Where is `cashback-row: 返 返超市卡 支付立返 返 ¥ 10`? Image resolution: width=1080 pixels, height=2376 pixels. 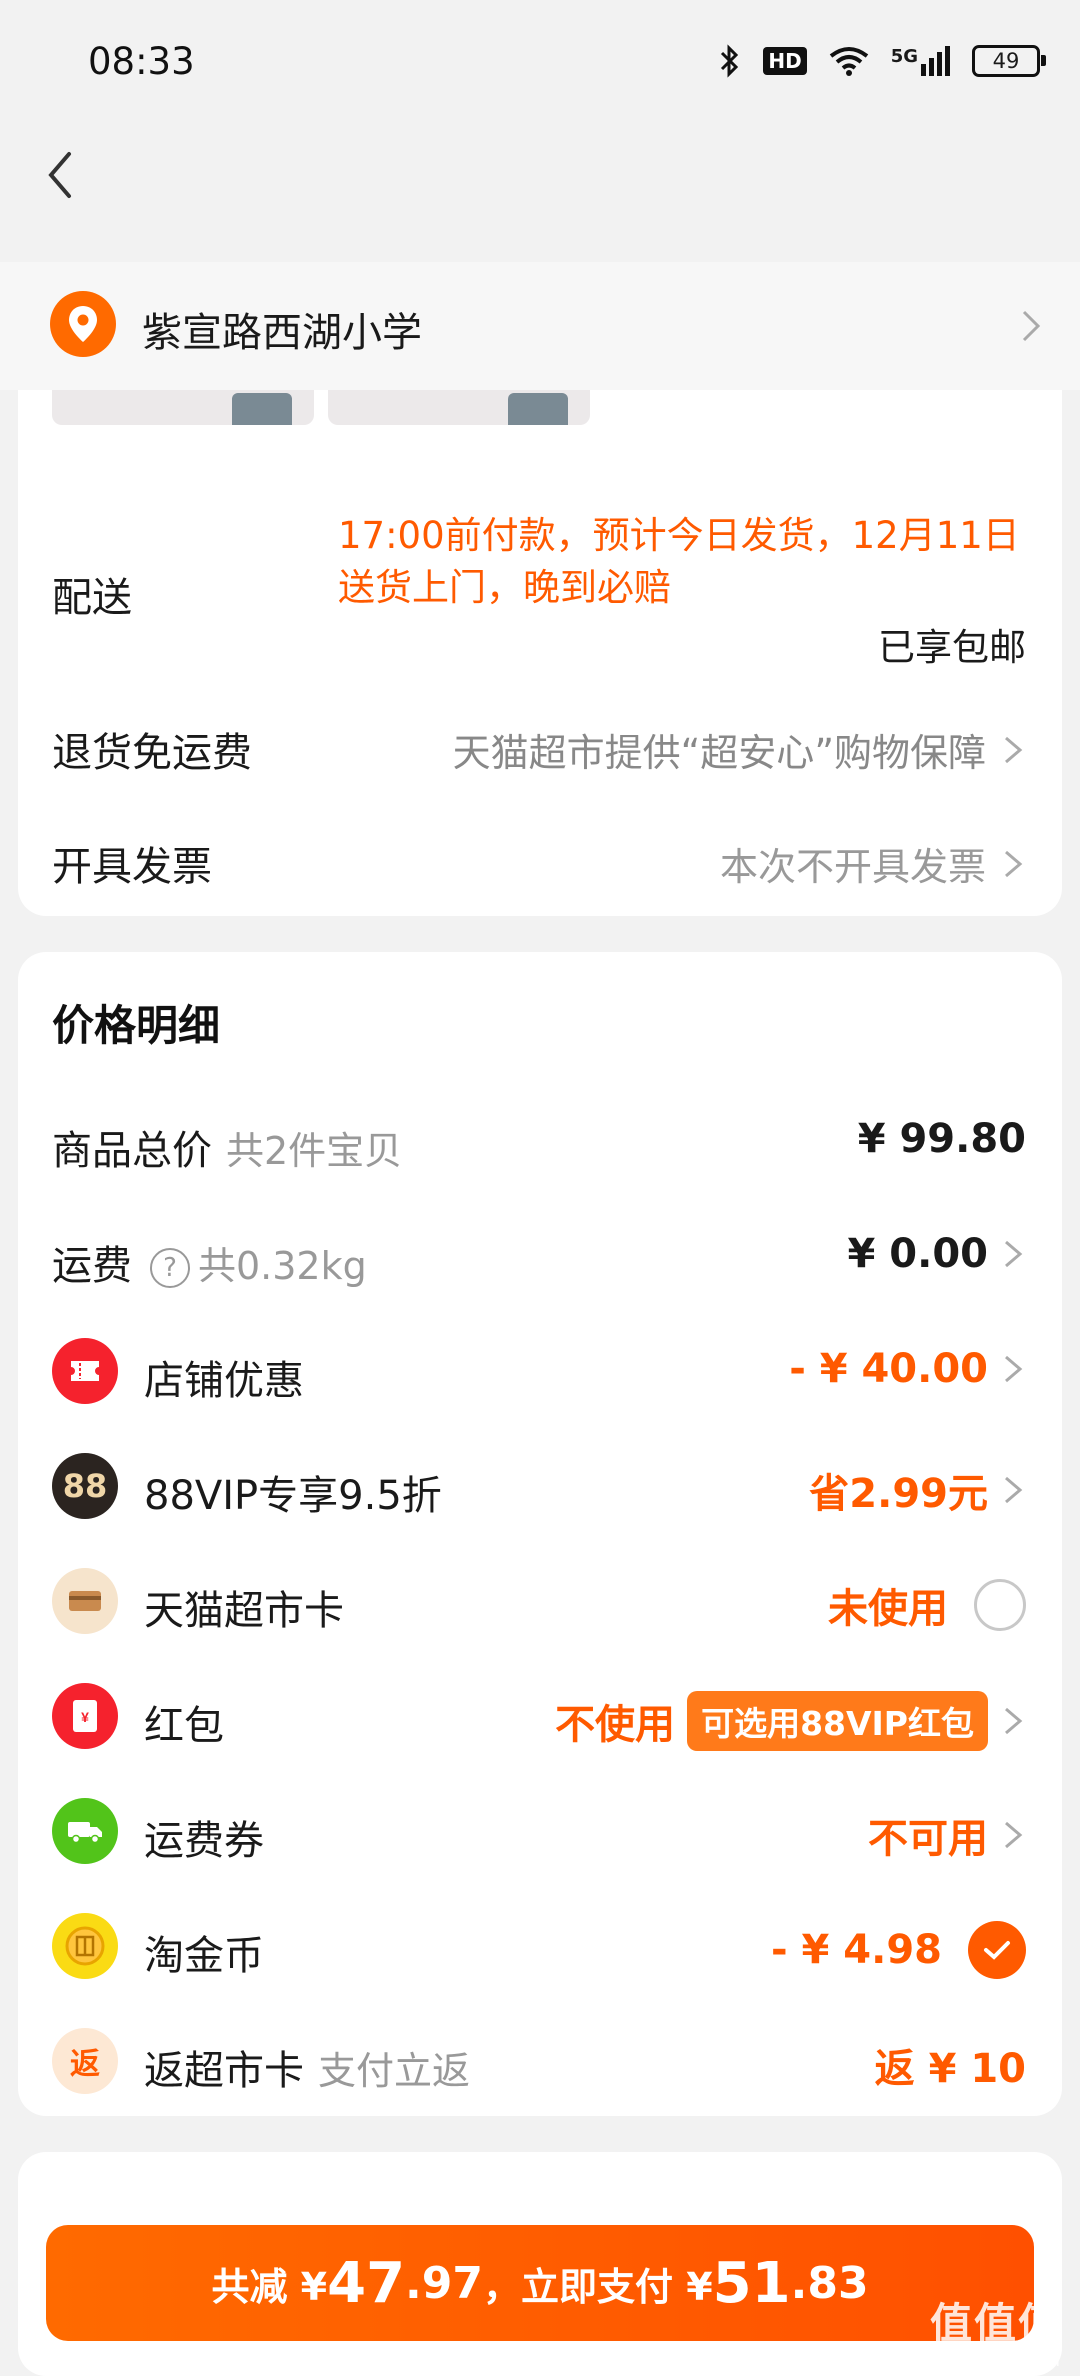 cashback-row: 返 返超市卡 支付立返 返 ¥ 10 is located at coordinates (540, 2061).